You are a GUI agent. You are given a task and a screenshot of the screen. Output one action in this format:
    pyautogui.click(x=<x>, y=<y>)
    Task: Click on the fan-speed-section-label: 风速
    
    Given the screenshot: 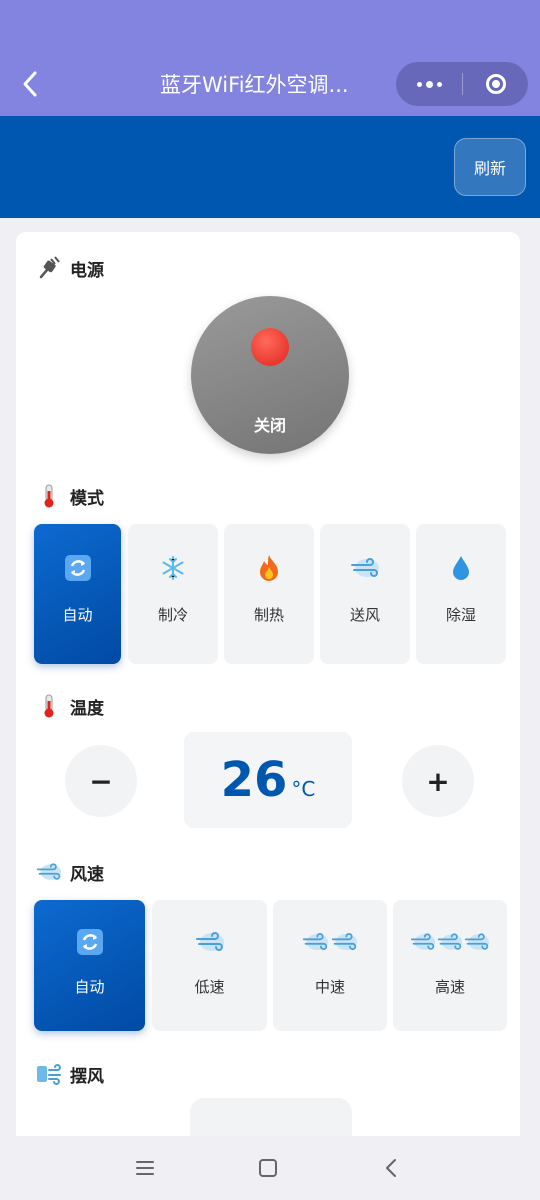 What is the action you would take?
    pyautogui.click(x=87, y=874)
    